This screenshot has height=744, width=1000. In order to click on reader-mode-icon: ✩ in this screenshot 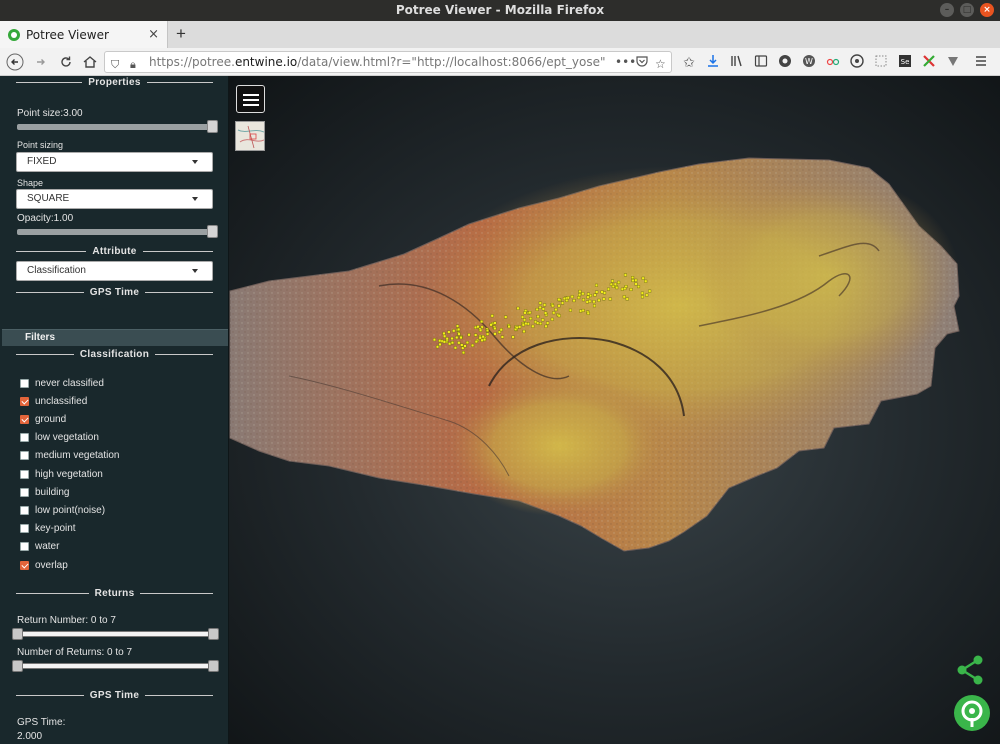, I will do `click(689, 62)`.